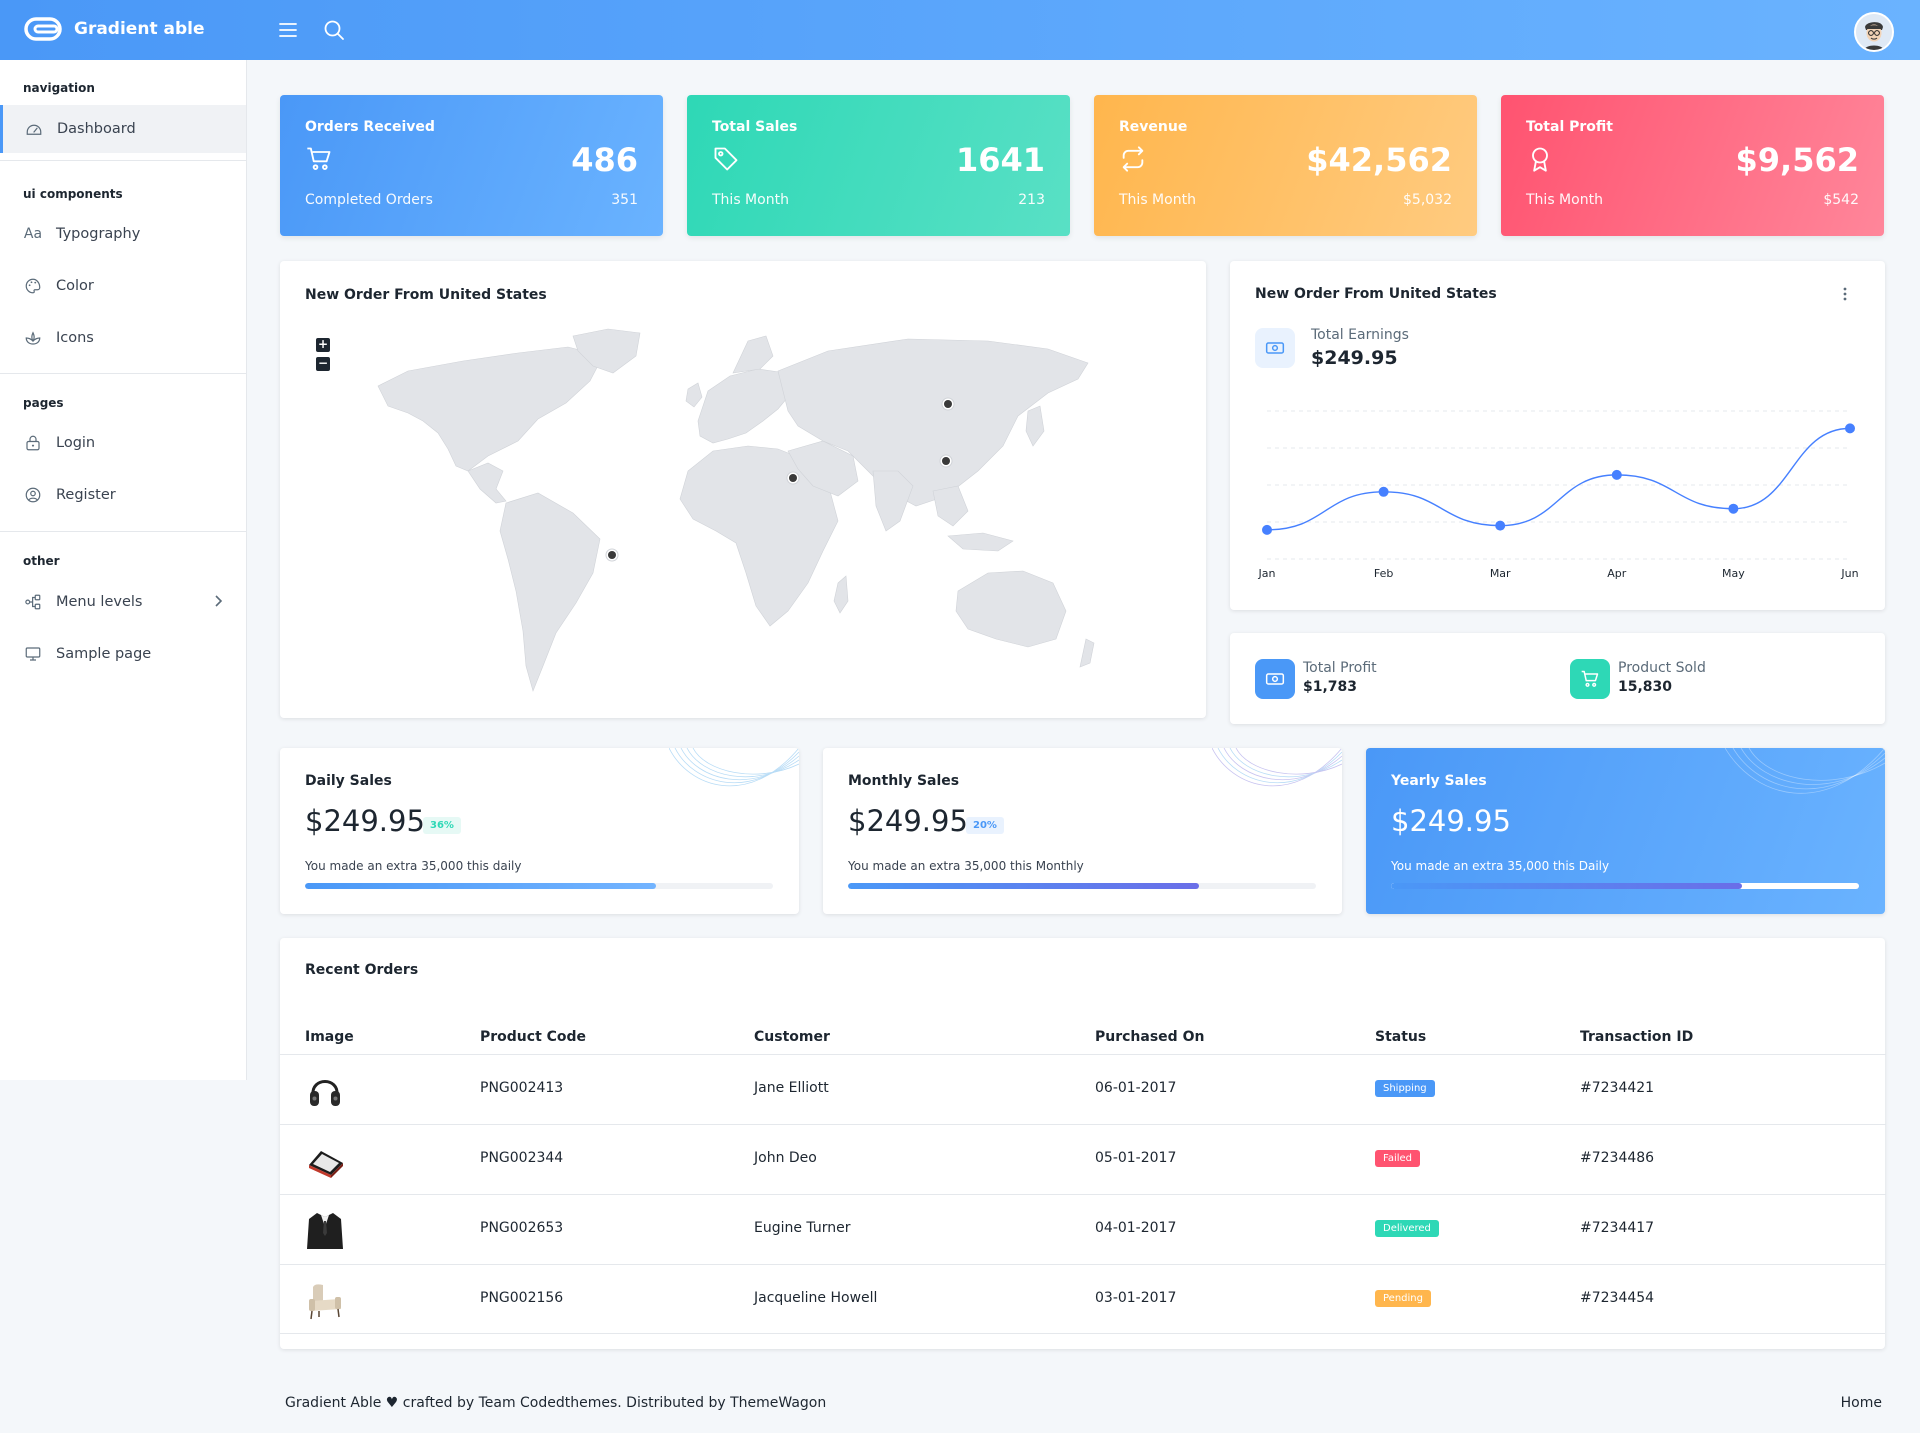  Describe the element at coordinates (1031, 200) in the screenshot. I see `stat-sub-value: 213` at that location.